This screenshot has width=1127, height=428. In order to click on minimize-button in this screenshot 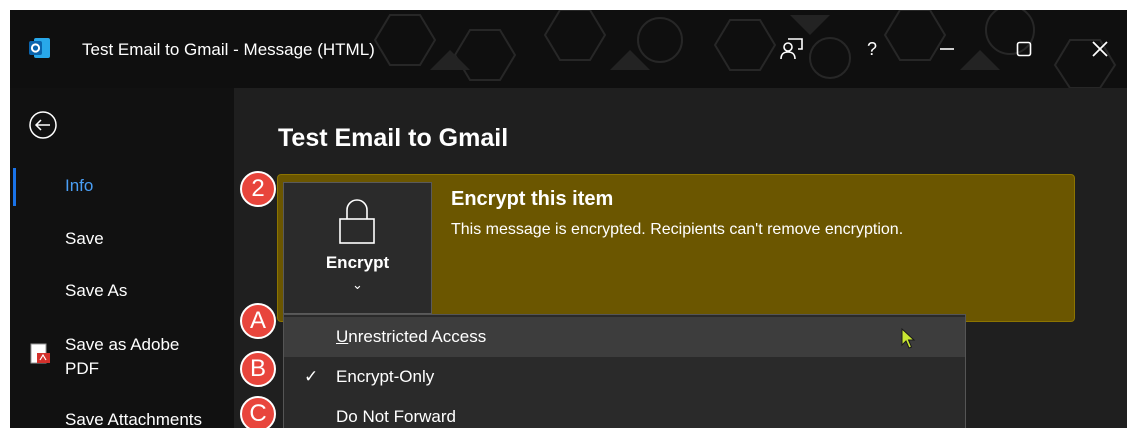, I will do `click(947, 49)`.